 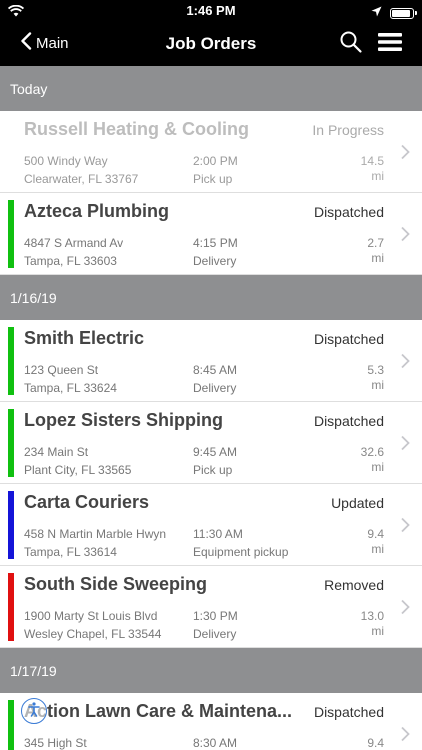 I want to click on job-address-street: 458 N Martin Marble Hwyn, so click(x=95, y=534).